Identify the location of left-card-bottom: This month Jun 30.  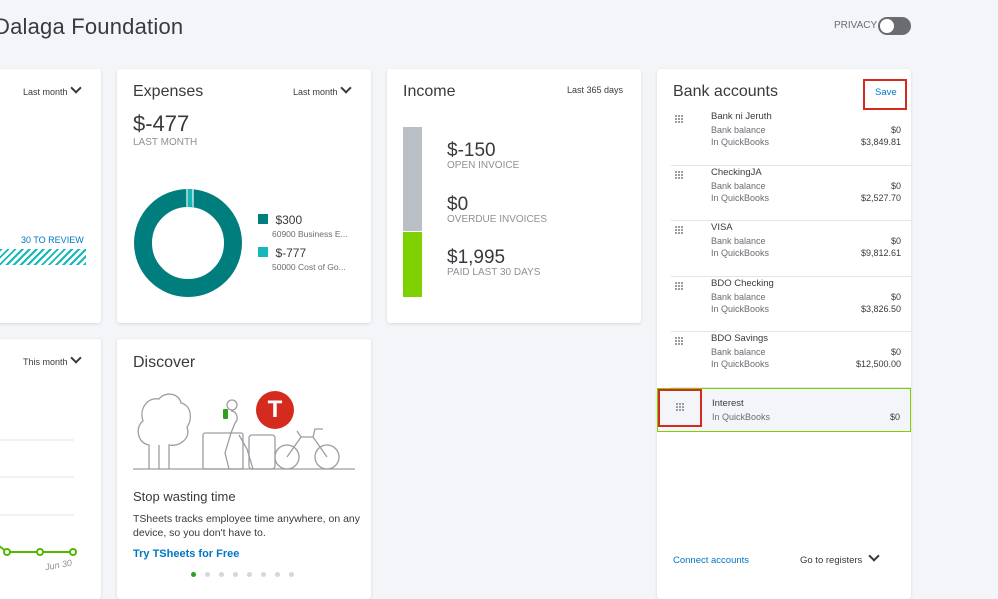
(50, 469).